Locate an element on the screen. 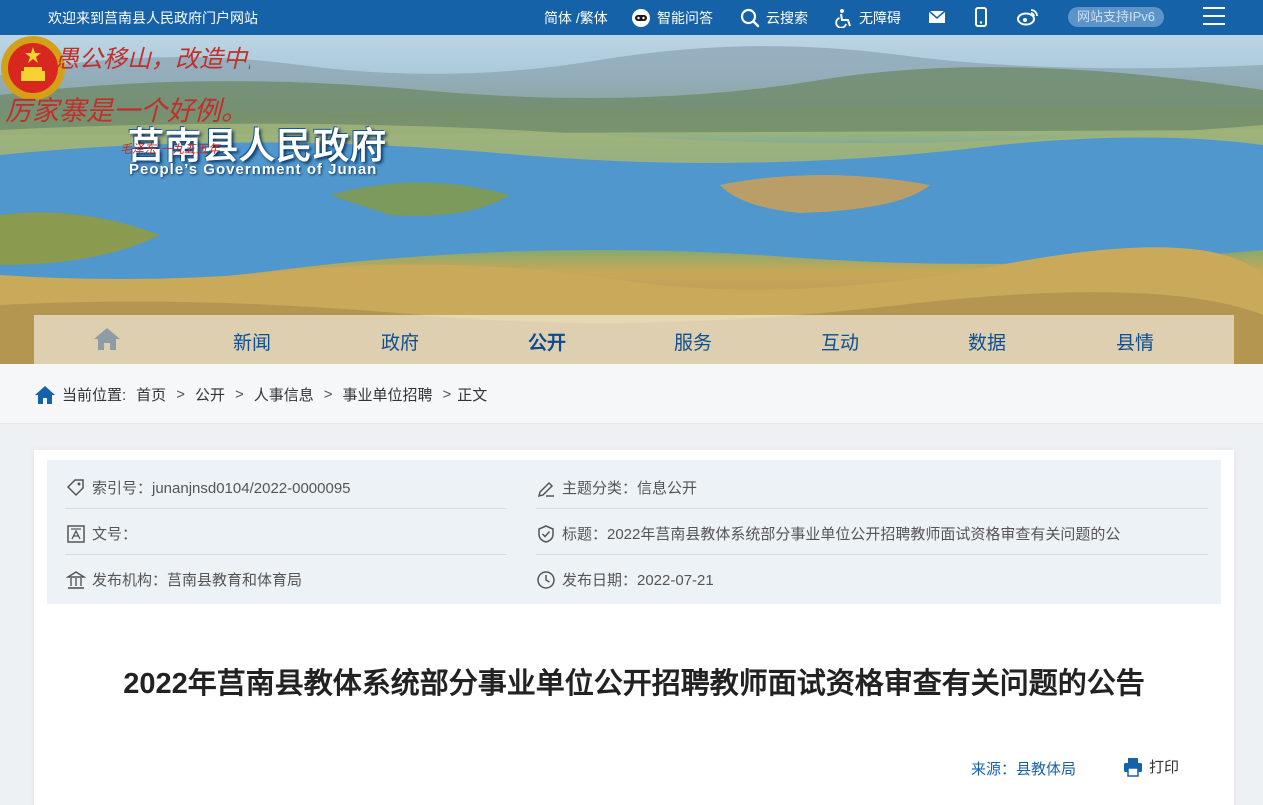  accessibility-link: 无障碍 is located at coordinates (868, 18).